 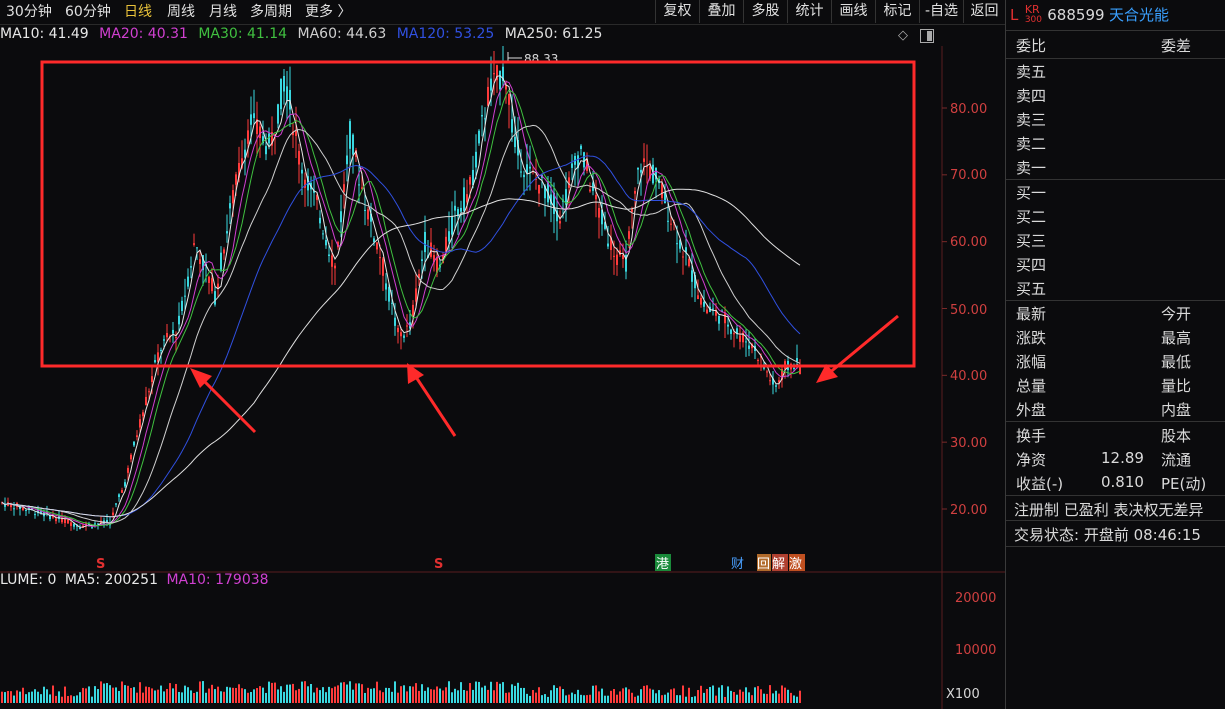 What do you see at coordinates (1031, 144) in the screenshot?
I see `sell2-label: 卖二` at bounding box center [1031, 144].